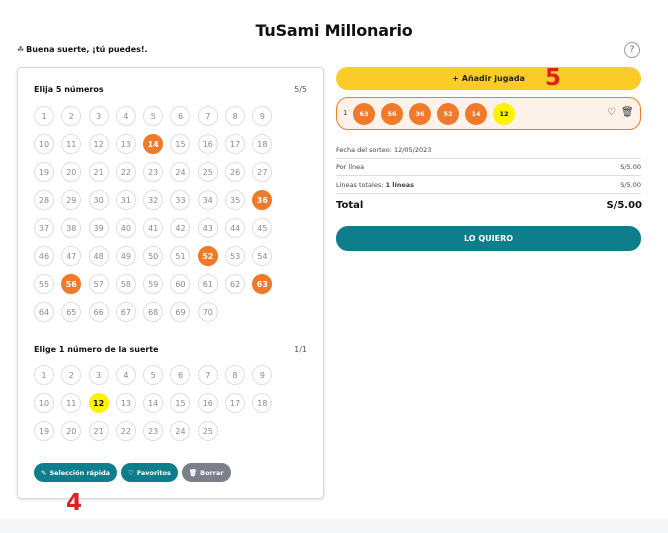 The width and height of the screenshot is (668, 533). What do you see at coordinates (125, 228) in the screenshot?
I see `number-ball-40: 40` at bounding box center [125, 228].